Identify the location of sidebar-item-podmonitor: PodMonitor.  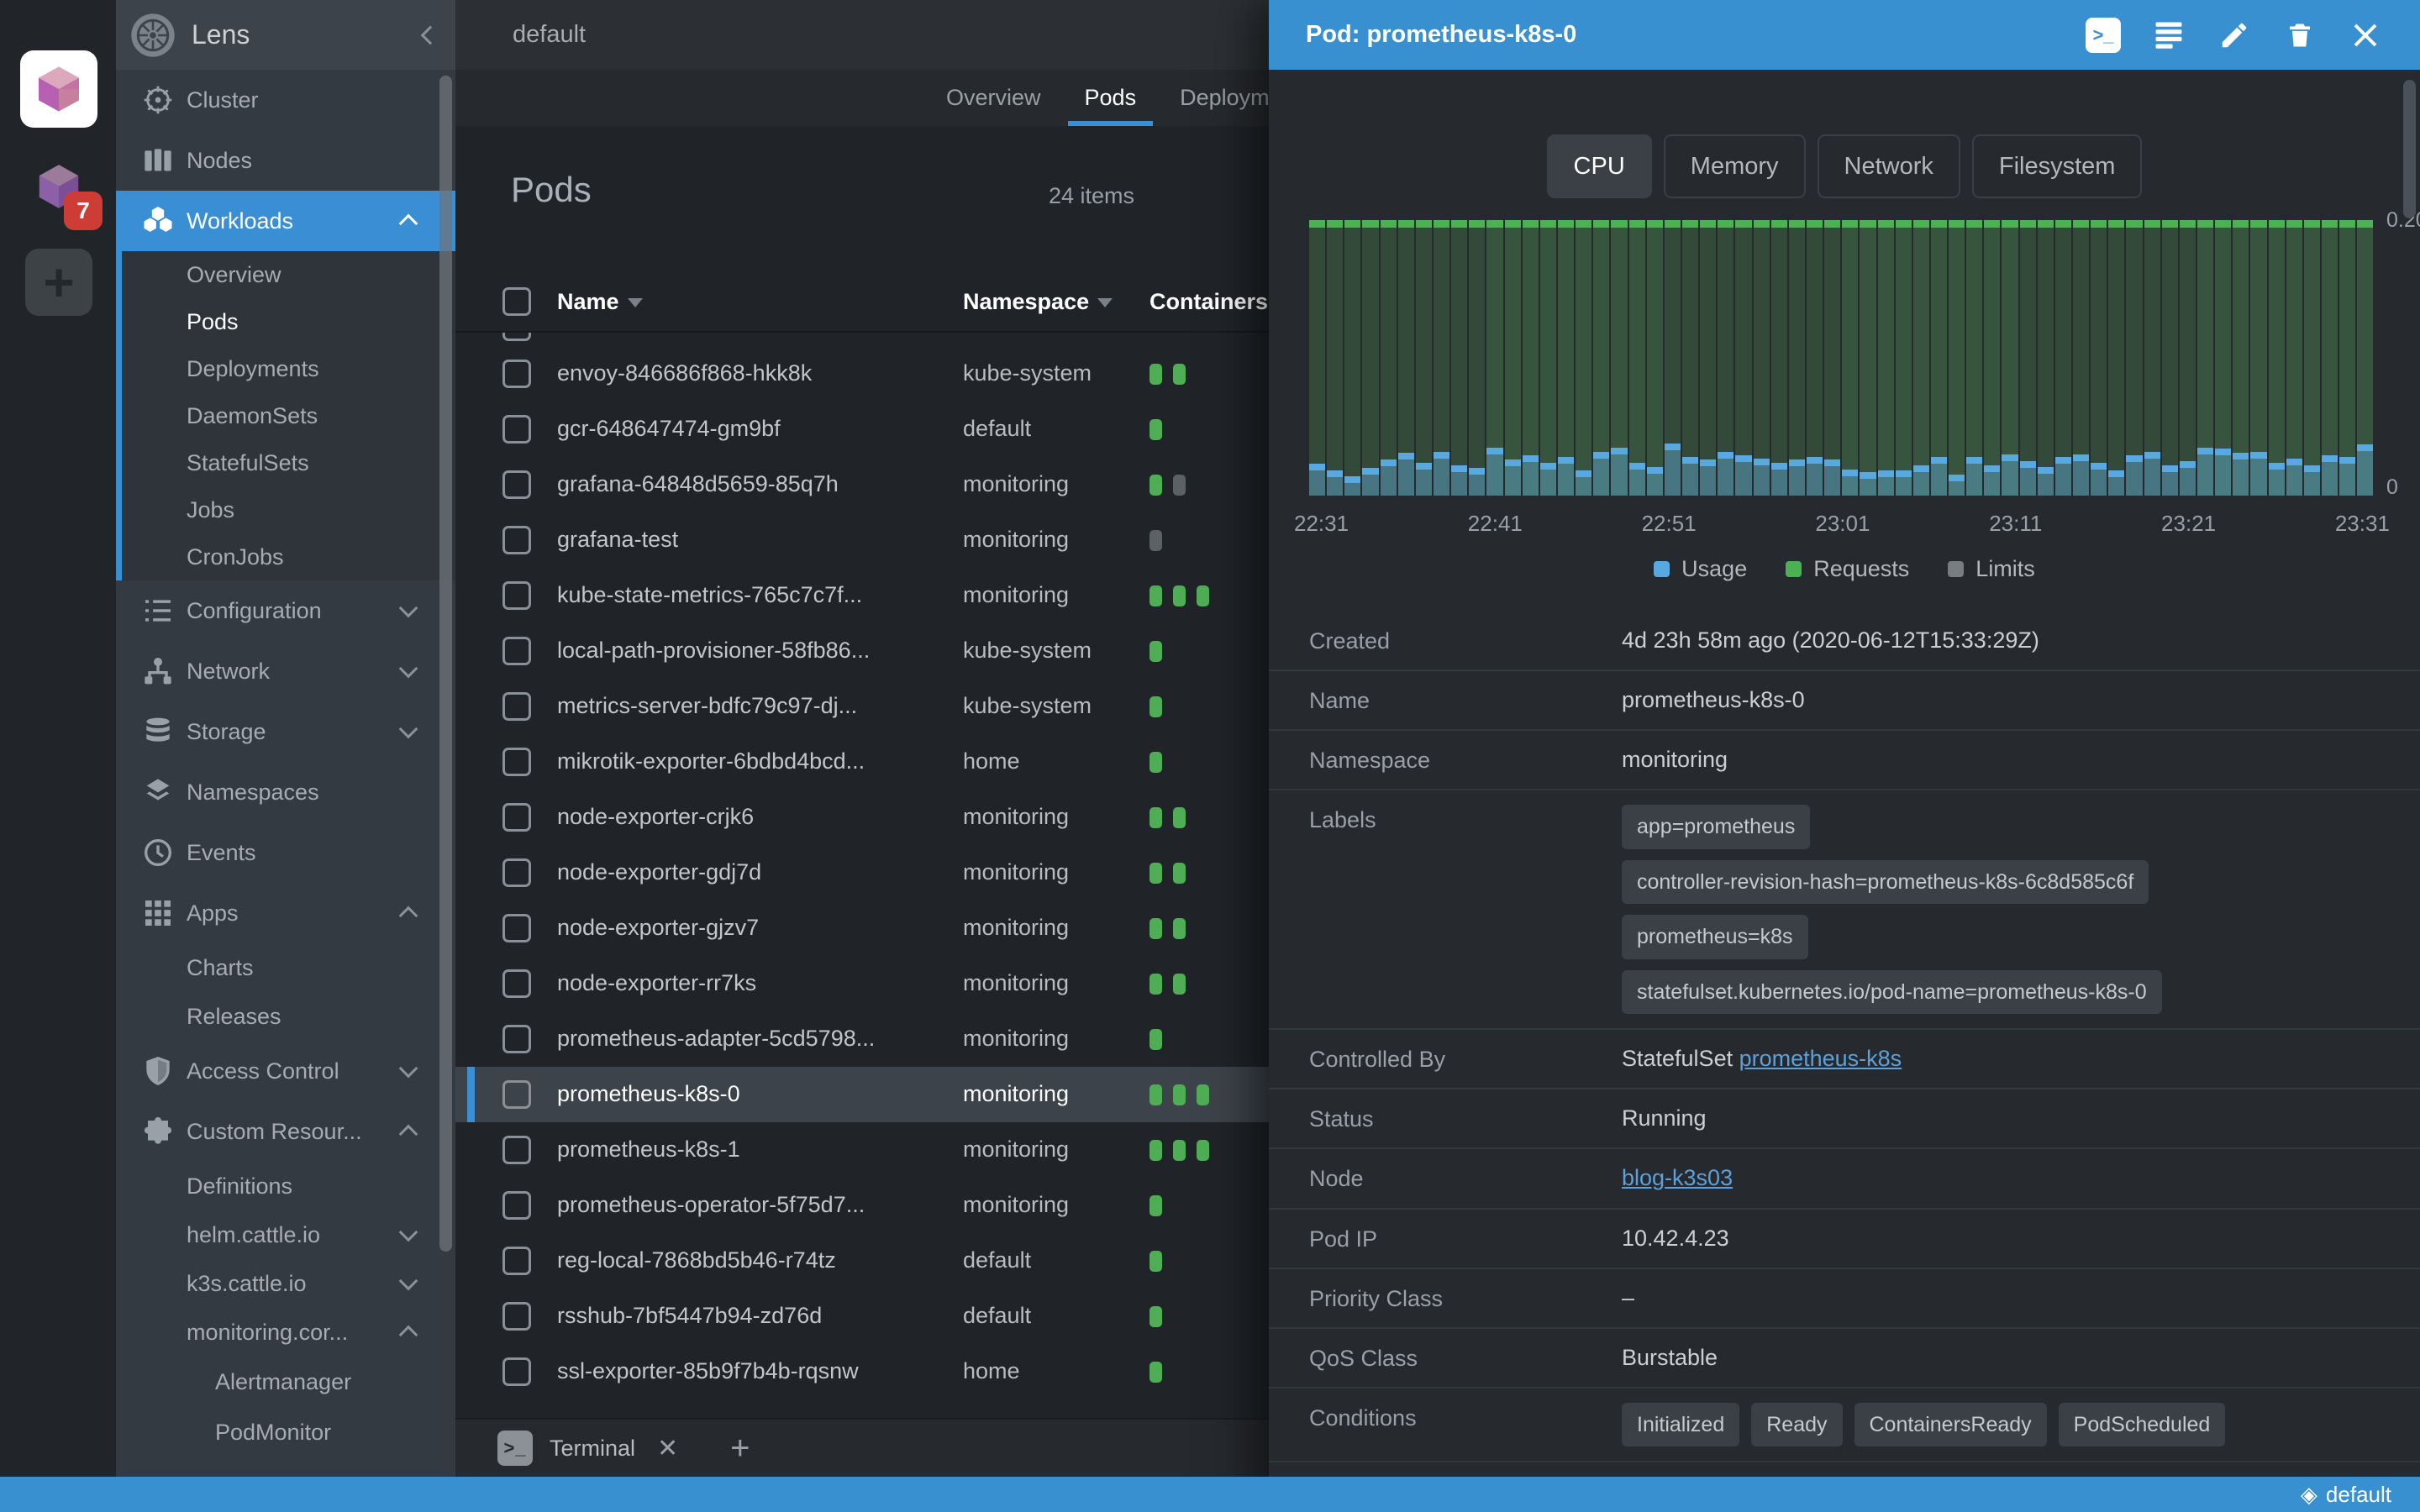
(285, 1432).